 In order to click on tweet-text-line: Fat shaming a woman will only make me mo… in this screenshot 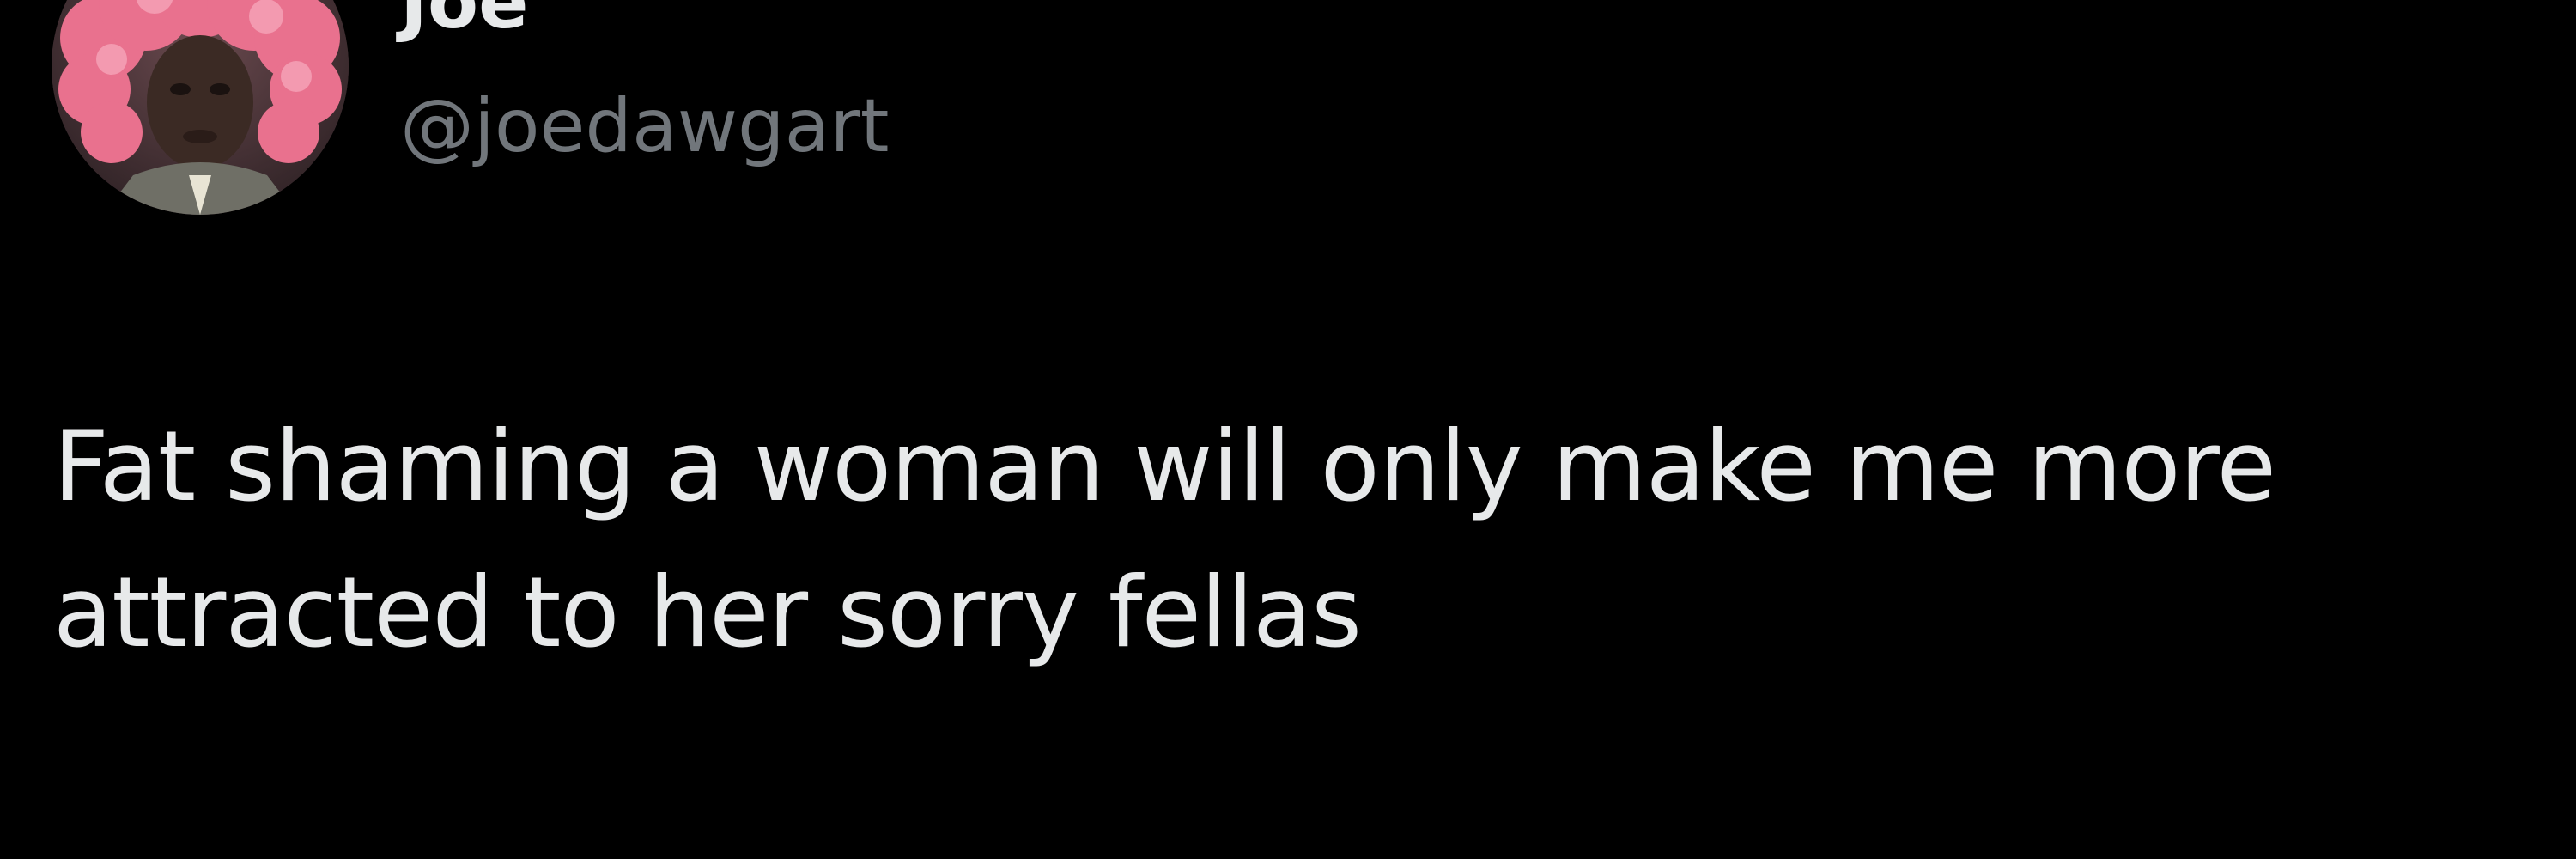, I will do `click(1164, 467)`.